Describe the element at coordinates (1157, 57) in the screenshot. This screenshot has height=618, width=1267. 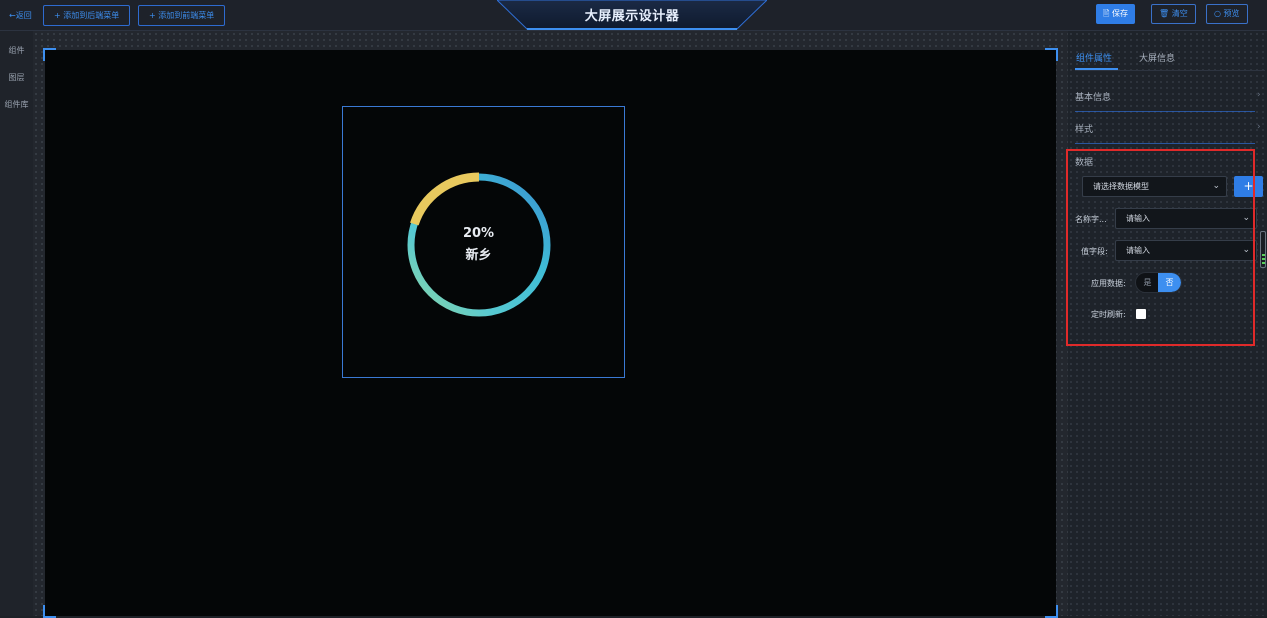
I see `tab-screen-info: 大屏信息` at that location.